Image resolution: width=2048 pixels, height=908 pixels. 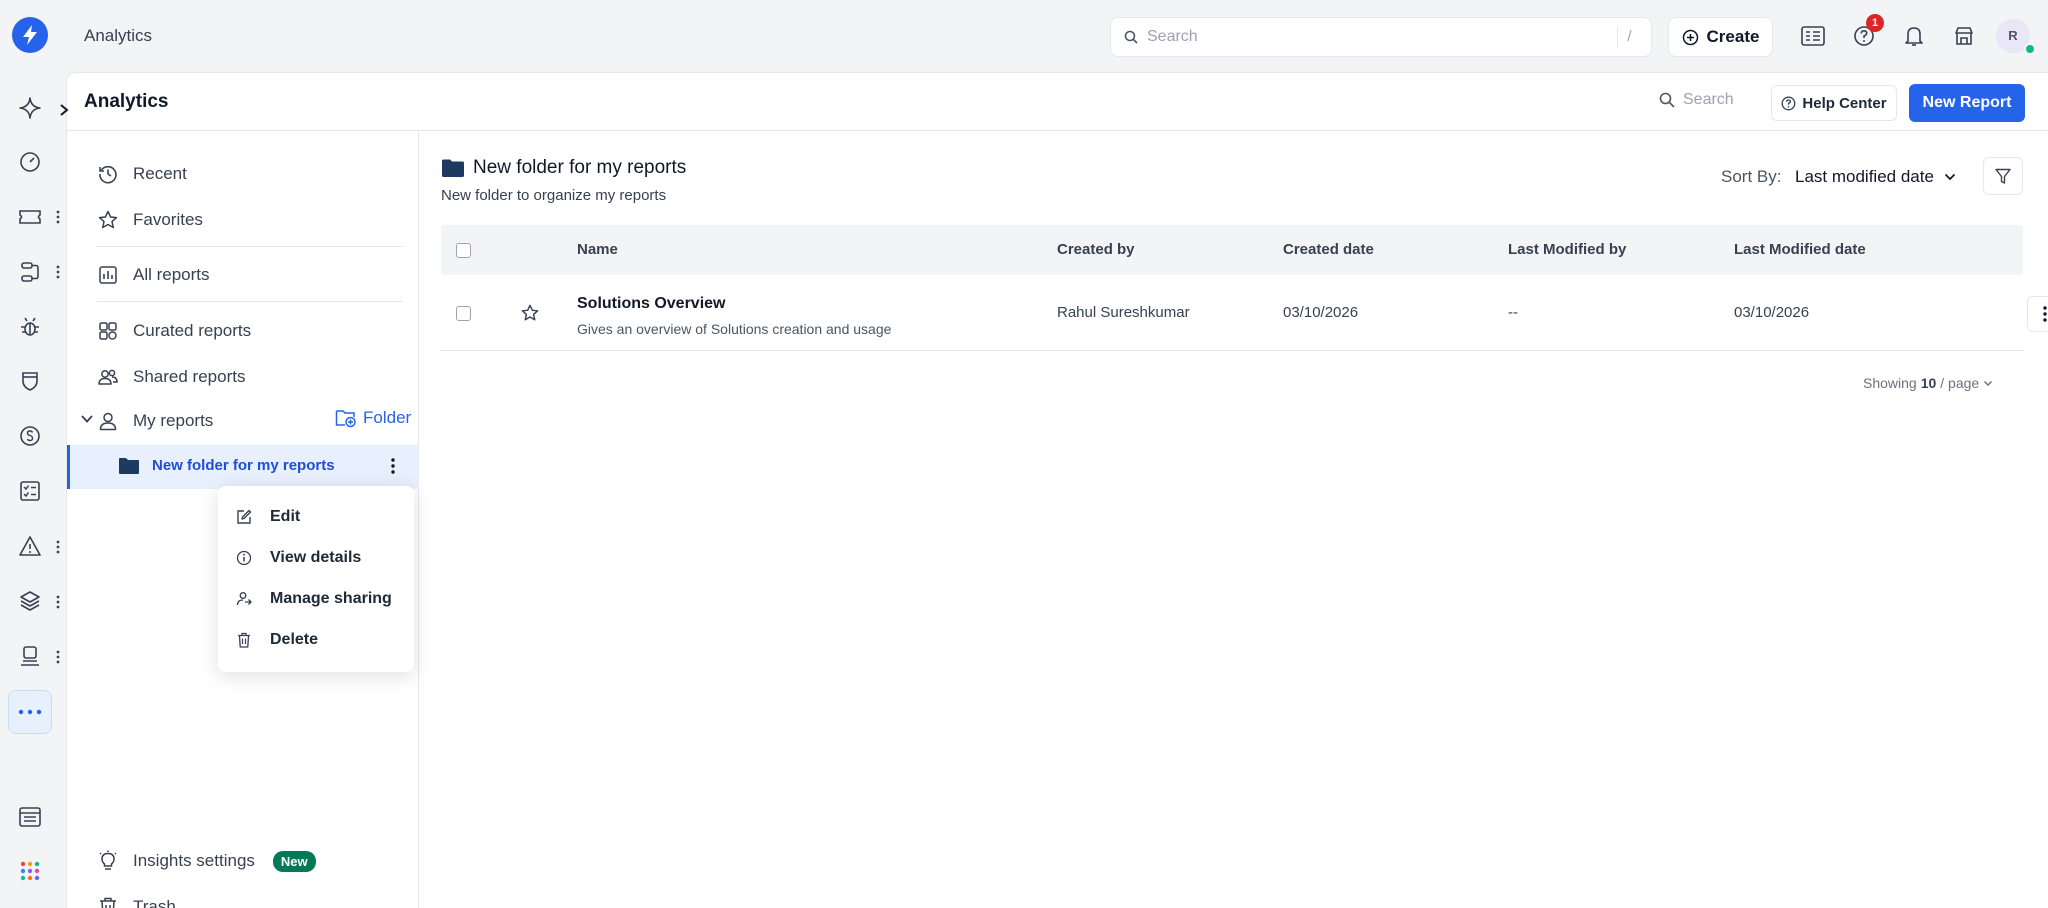 What do you see at coordinates (1928, 383) in the screenshot?
I see `page-size-selector: Showing 10 / page` at bounding box center [1928, 383].